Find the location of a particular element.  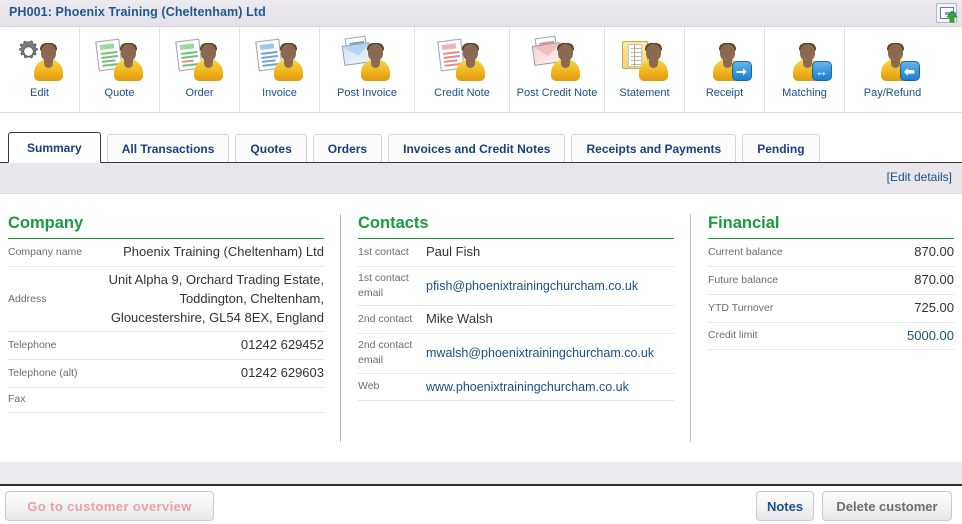

tab-label: Quotes is located at coordinates (271, 149).